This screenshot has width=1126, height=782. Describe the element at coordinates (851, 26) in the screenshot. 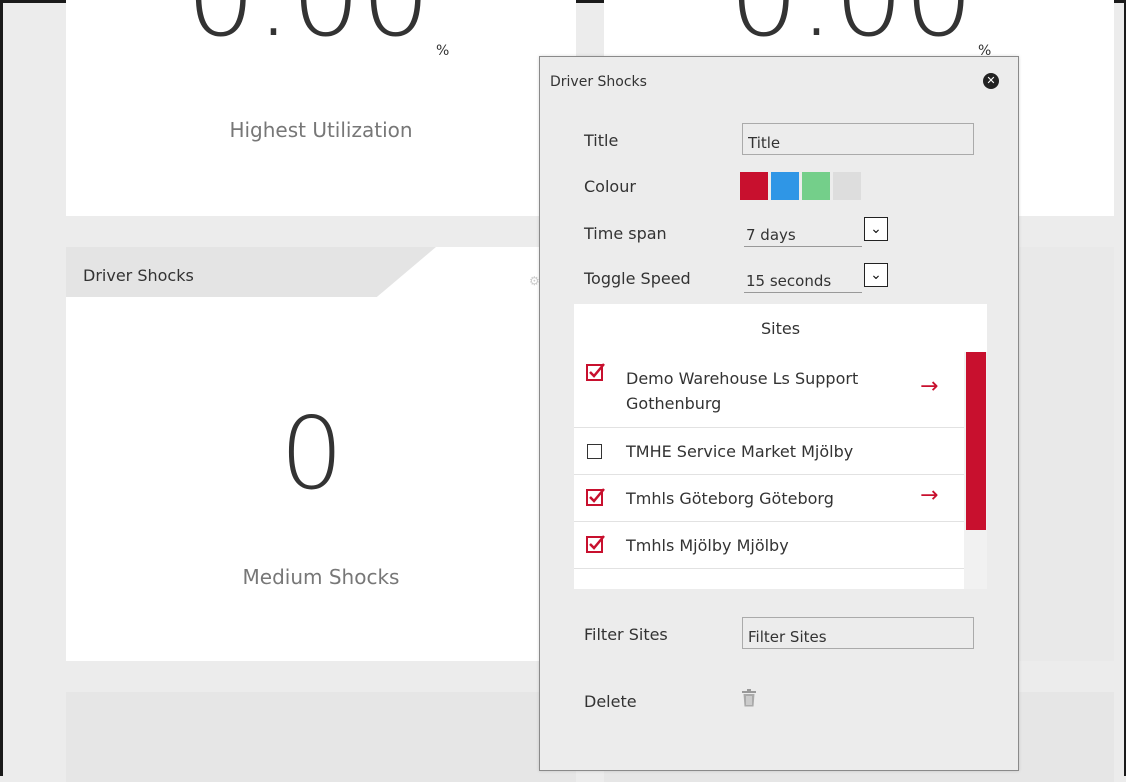

I see `percent-value: 0.00` at that location.